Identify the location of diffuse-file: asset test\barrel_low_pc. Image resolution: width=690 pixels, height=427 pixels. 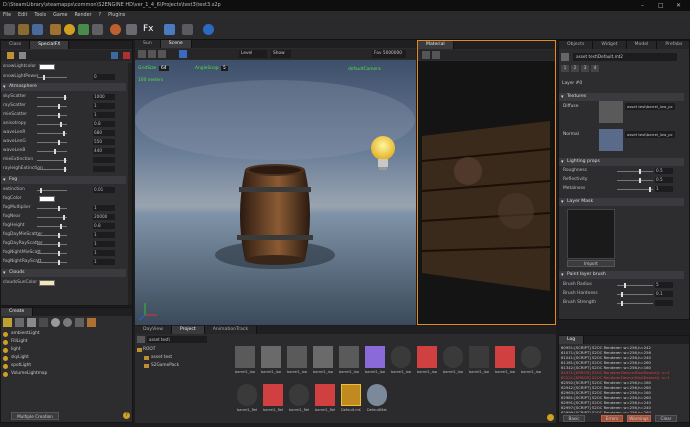
(650, 106).